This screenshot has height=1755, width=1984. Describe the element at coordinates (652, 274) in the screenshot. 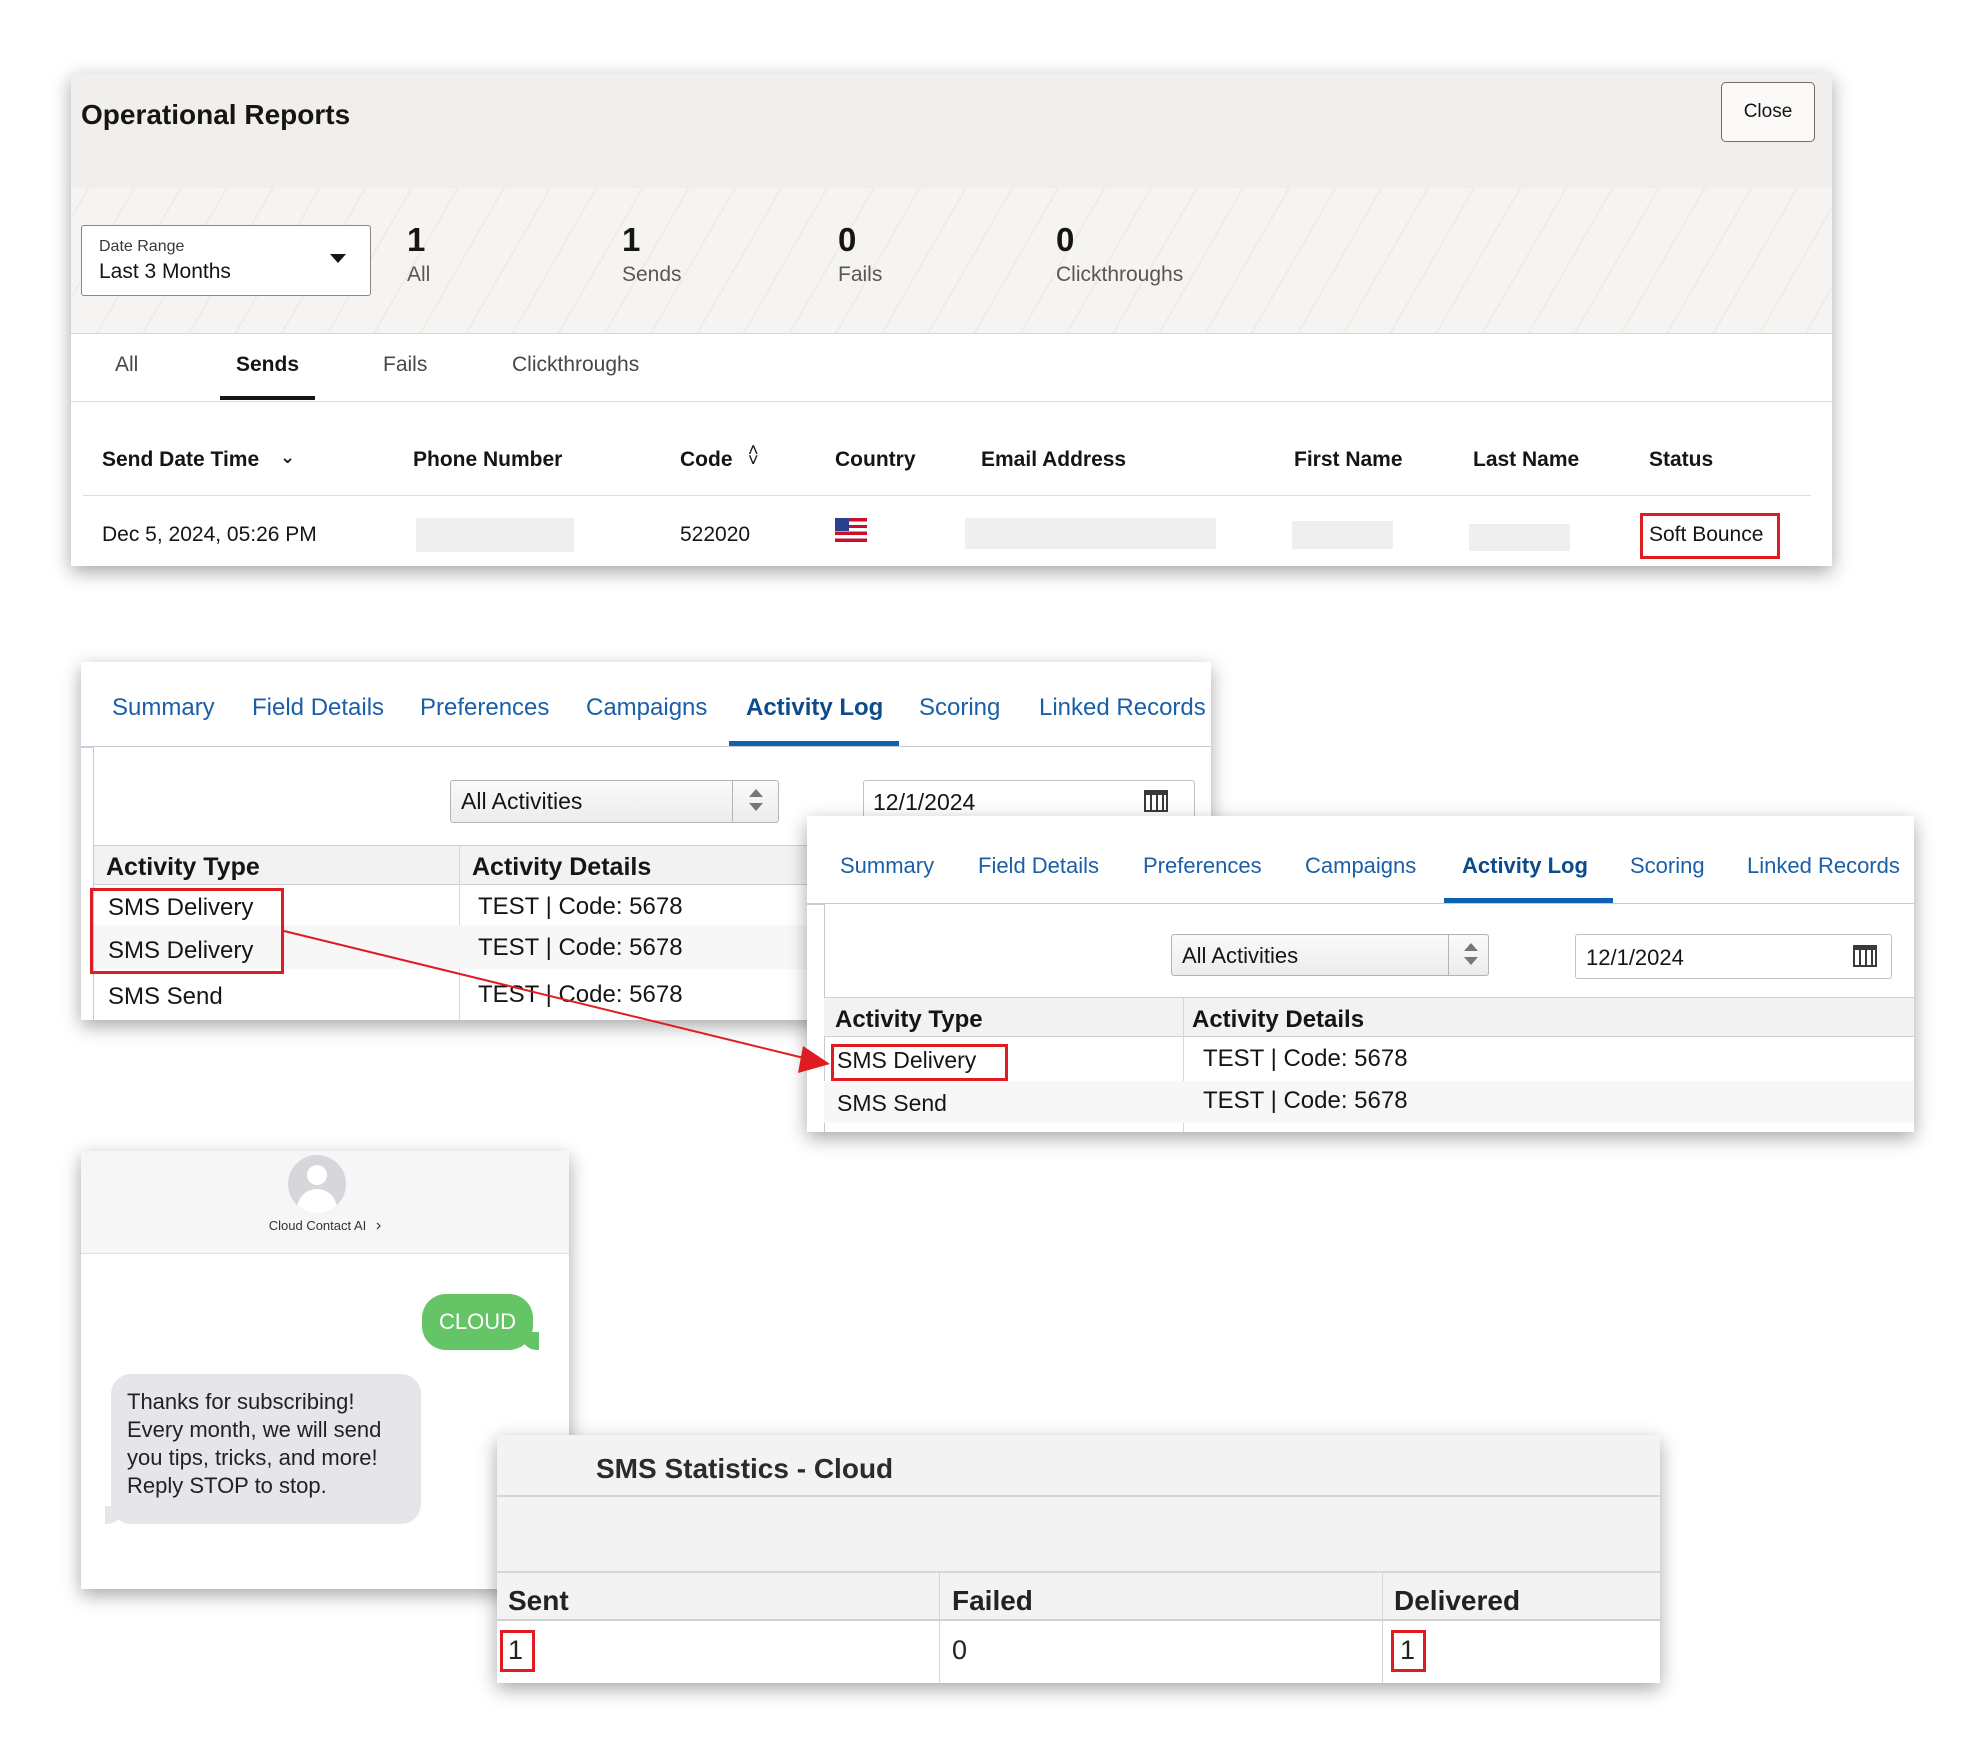

I see `metric-label: Sends` at that location.